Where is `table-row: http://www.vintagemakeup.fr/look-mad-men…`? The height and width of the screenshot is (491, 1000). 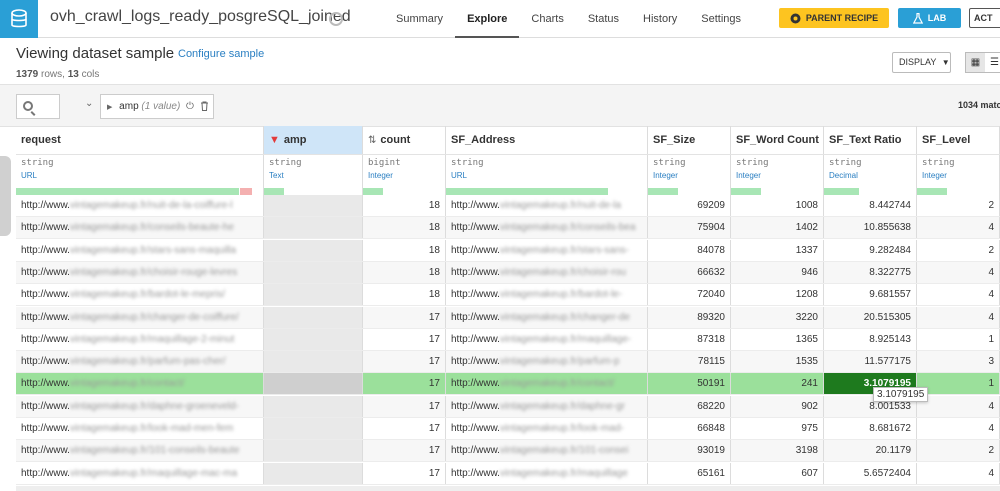 table-row: http://www.vintagemakeup.fr/look-mad-men… is located at coordinates (508, 429).